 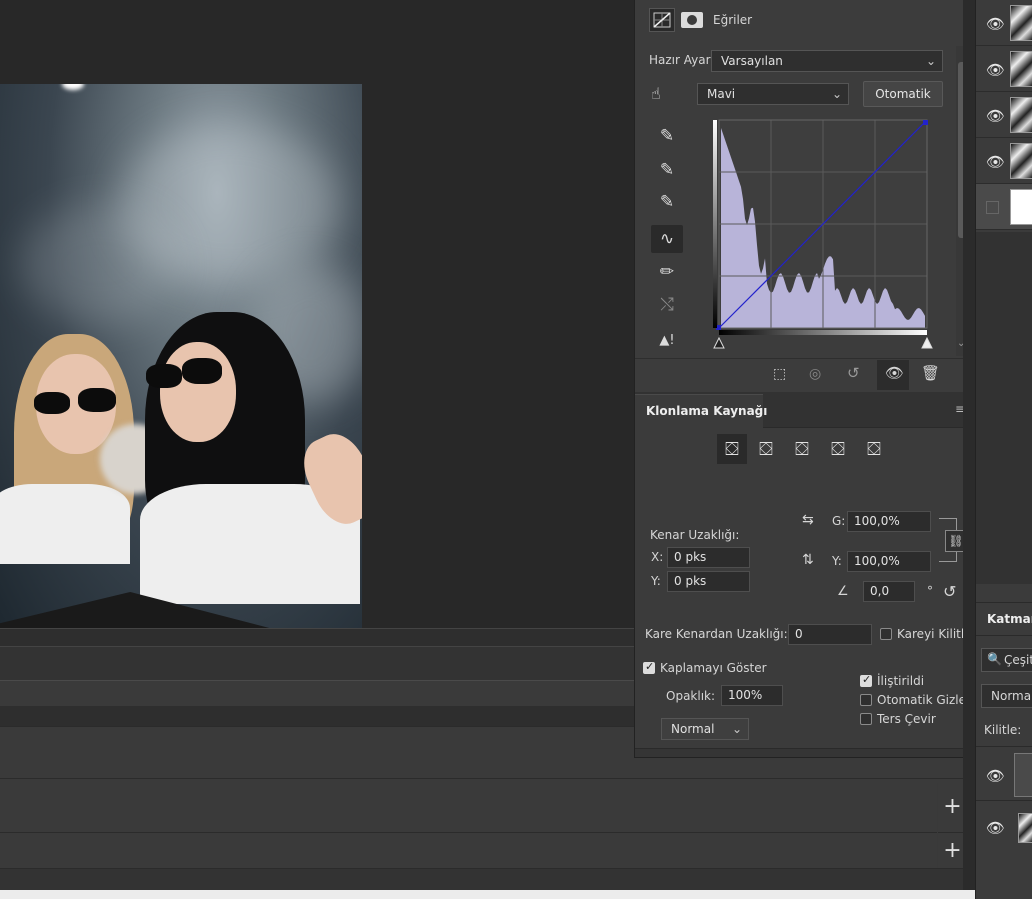 I want to click on clone-source-2-icon: ⛋, so click(x=766, y=449).